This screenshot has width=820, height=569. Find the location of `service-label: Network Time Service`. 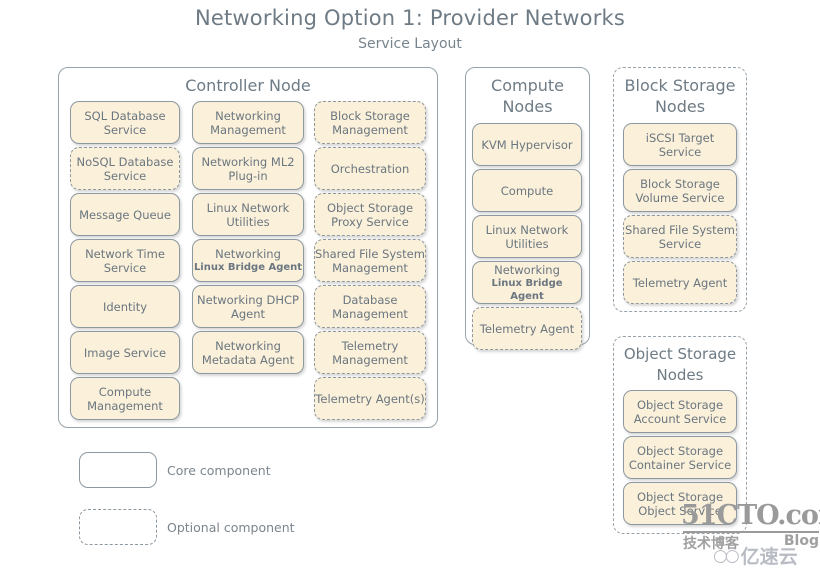

service-label: Network Time Service is located at coordinates (125, 260).